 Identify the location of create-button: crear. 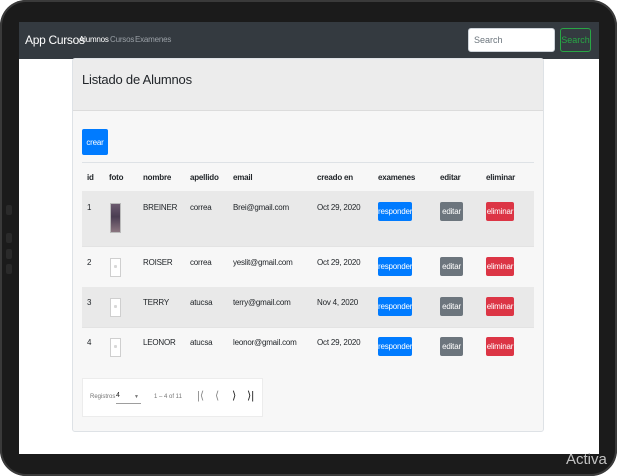
(95, 142).